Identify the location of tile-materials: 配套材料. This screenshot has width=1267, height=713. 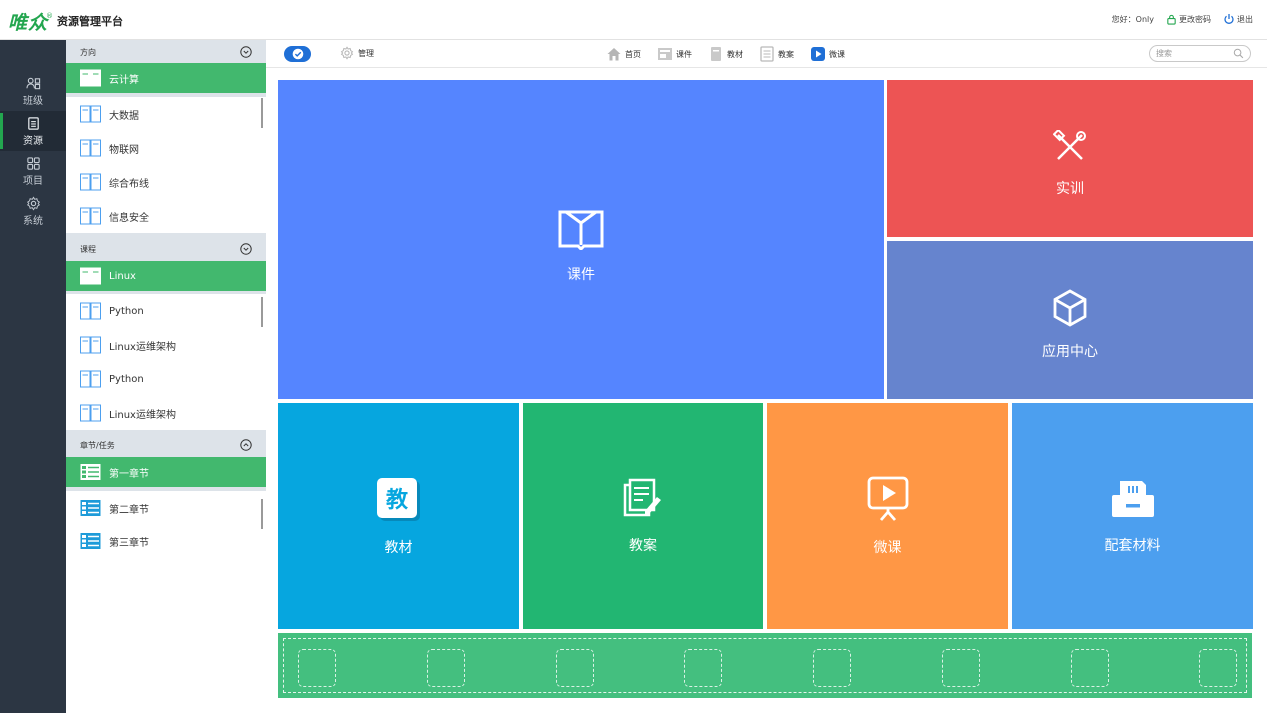
(1132, 516).